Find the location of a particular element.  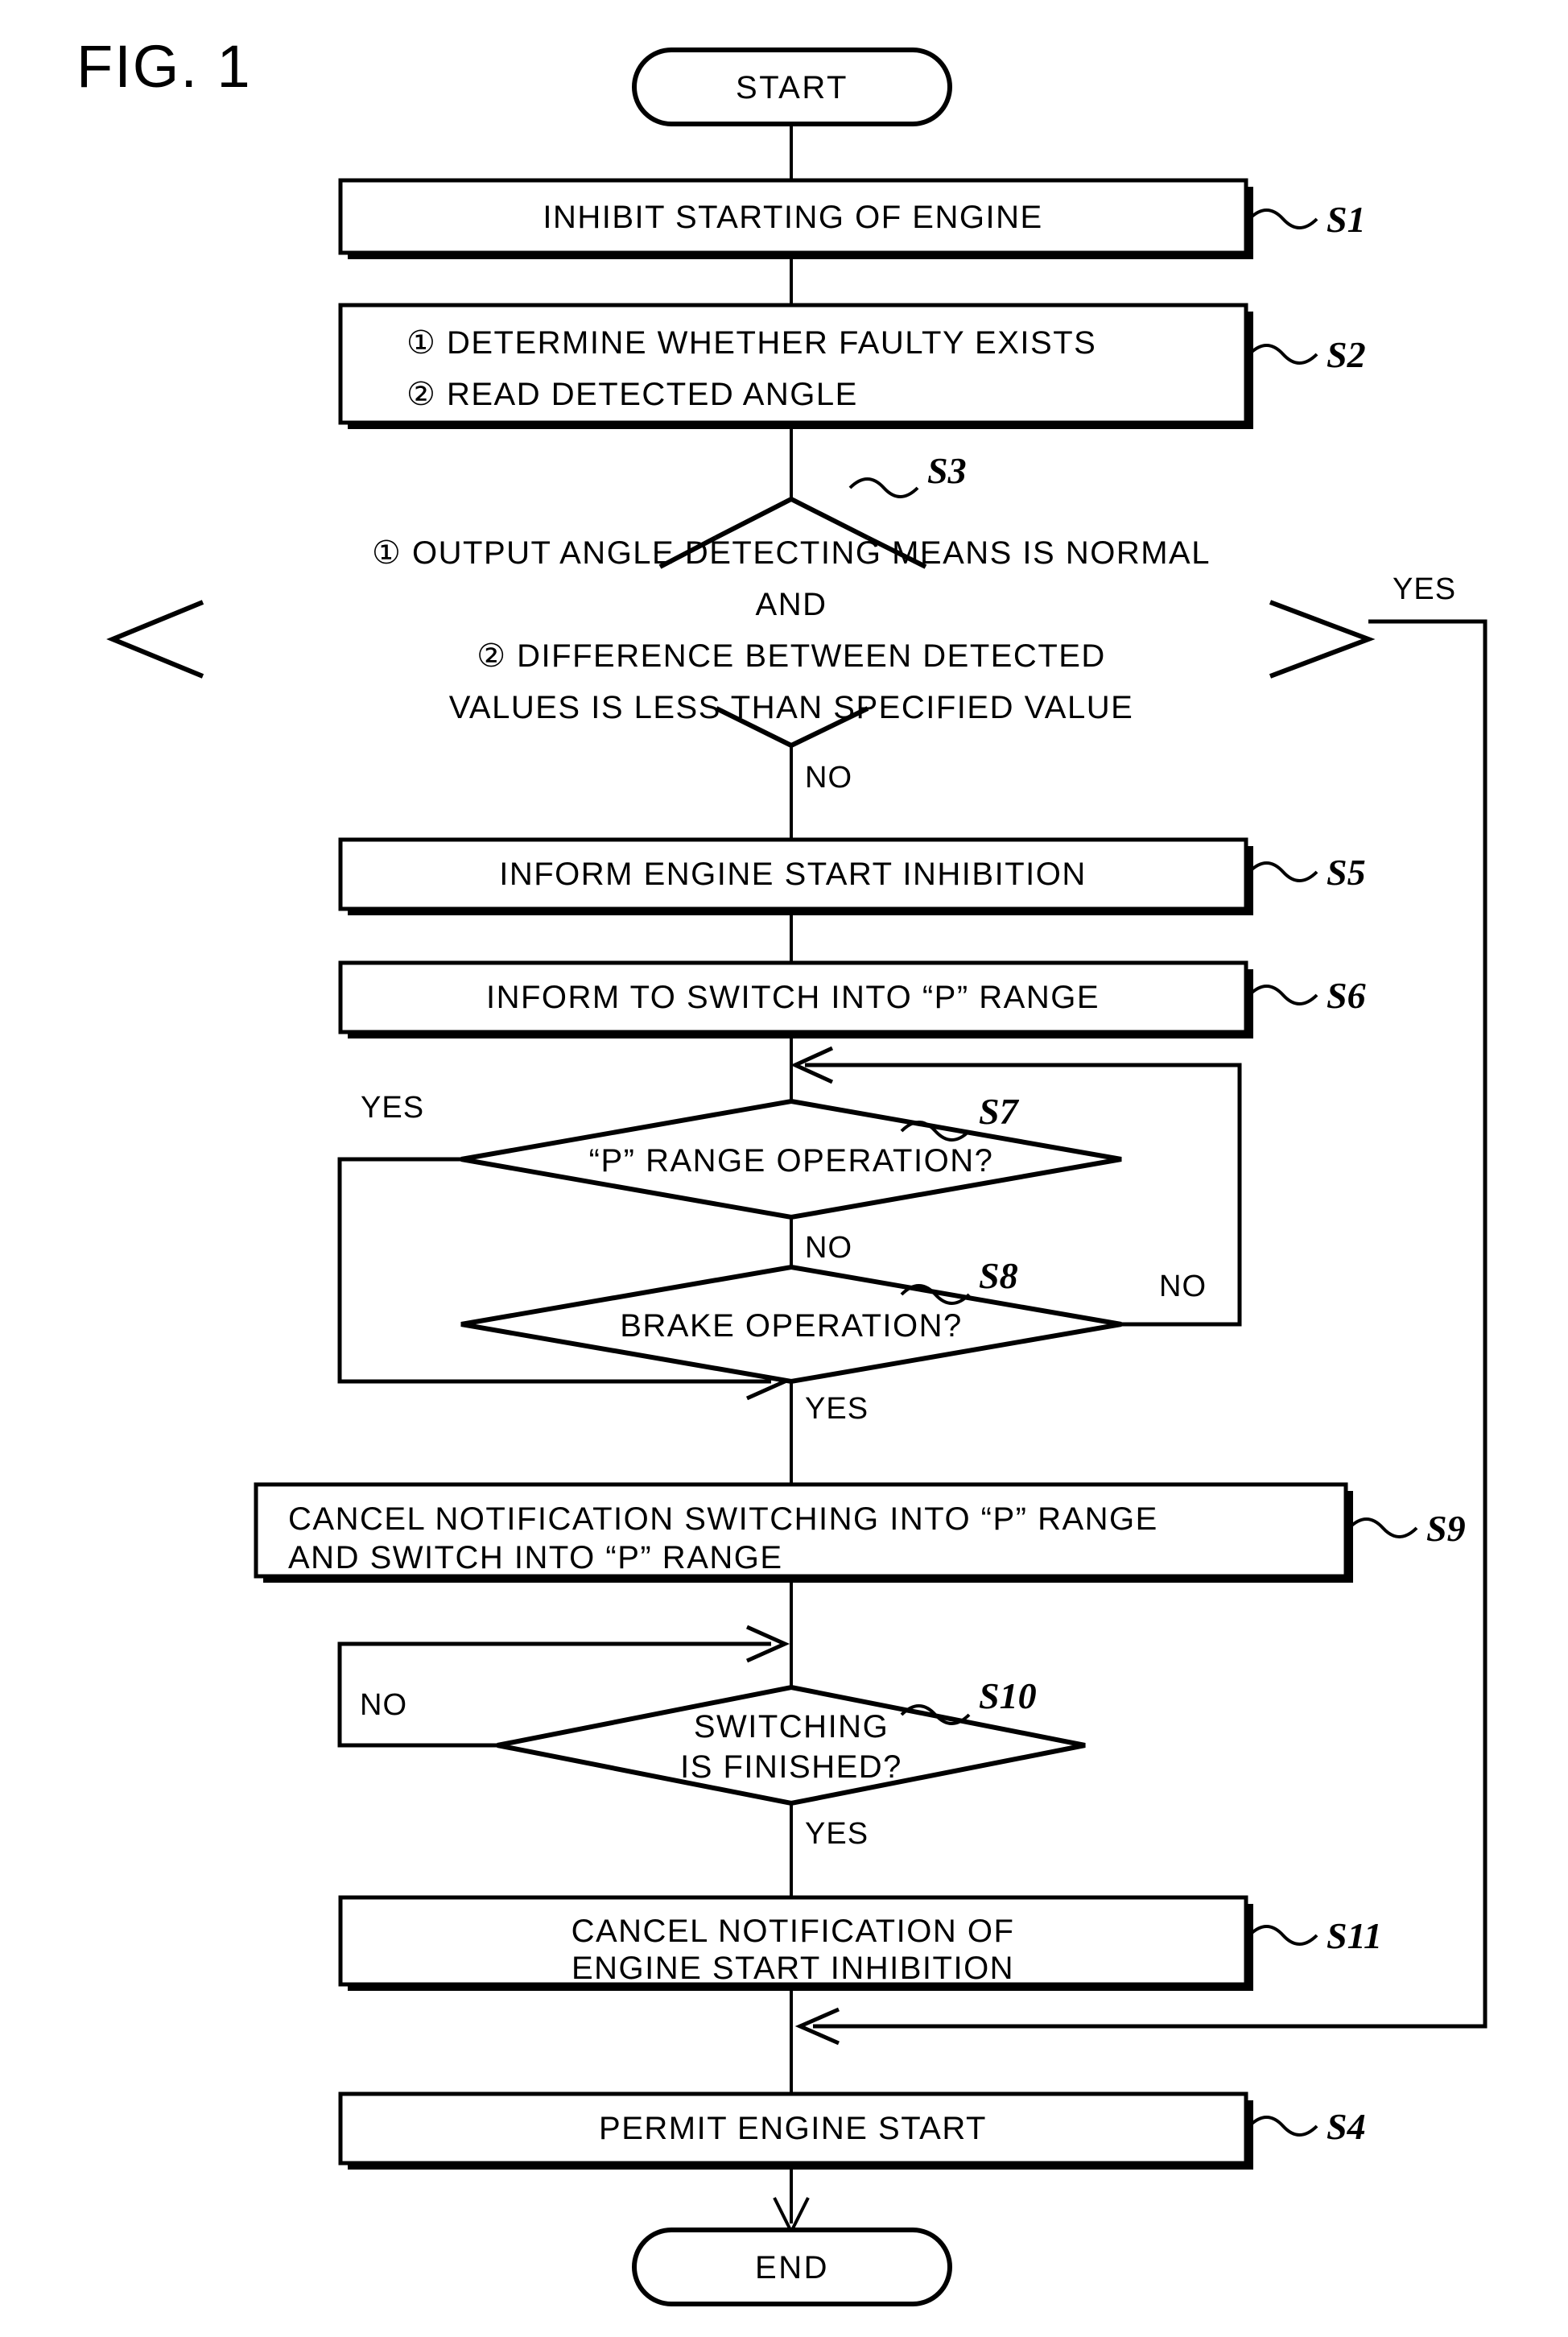

step-tag-s7: S7 is located at coordinates (999, 1111).